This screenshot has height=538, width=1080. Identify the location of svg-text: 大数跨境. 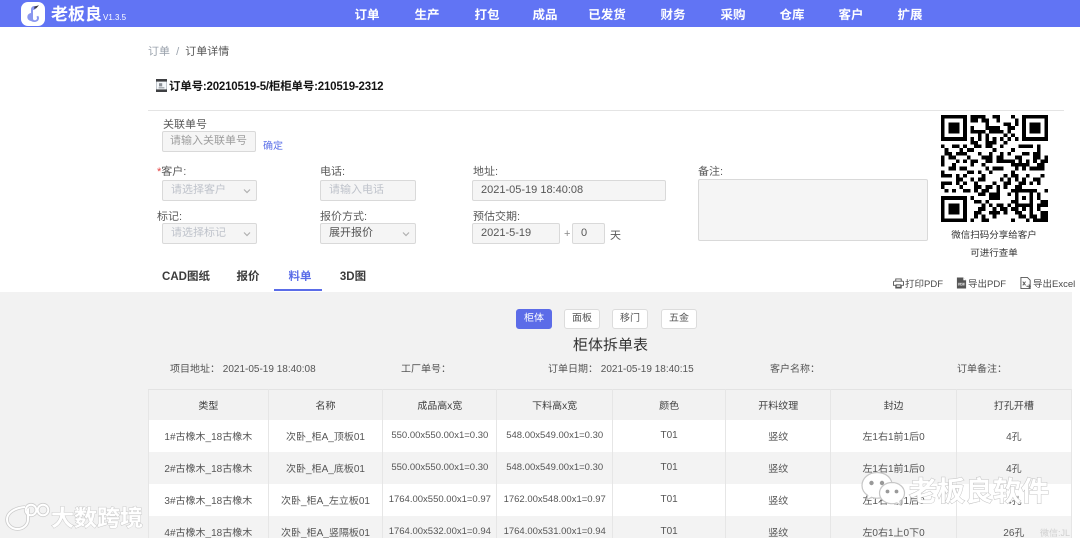
(97, 516).